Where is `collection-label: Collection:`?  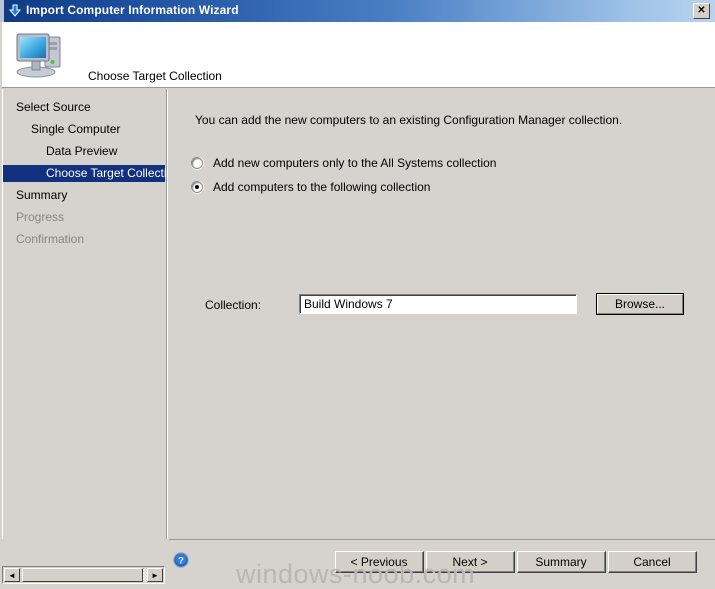 collection-label: Collection: is located at coordinates (233, 305).